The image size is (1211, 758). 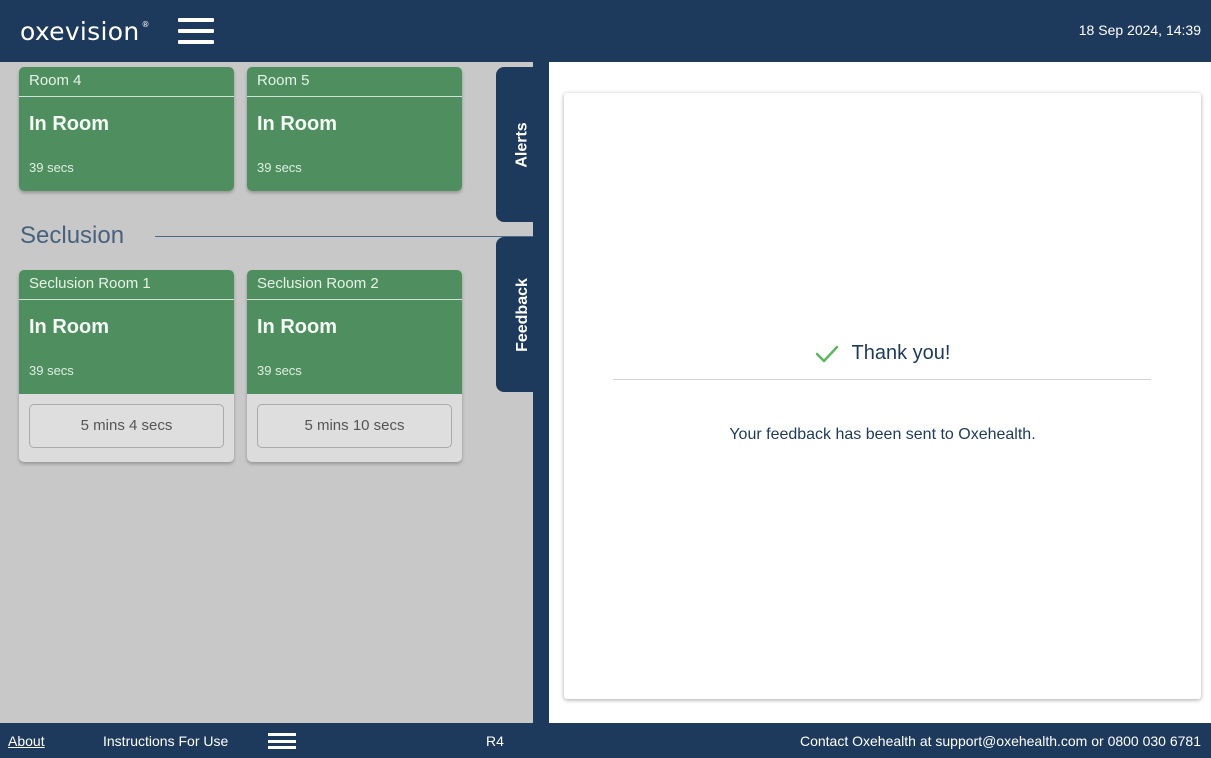 What do you see at coordinates (901, 353) in the screenshot?
I see `thanks-title: Thank you!` at bounding box center [901, 353].